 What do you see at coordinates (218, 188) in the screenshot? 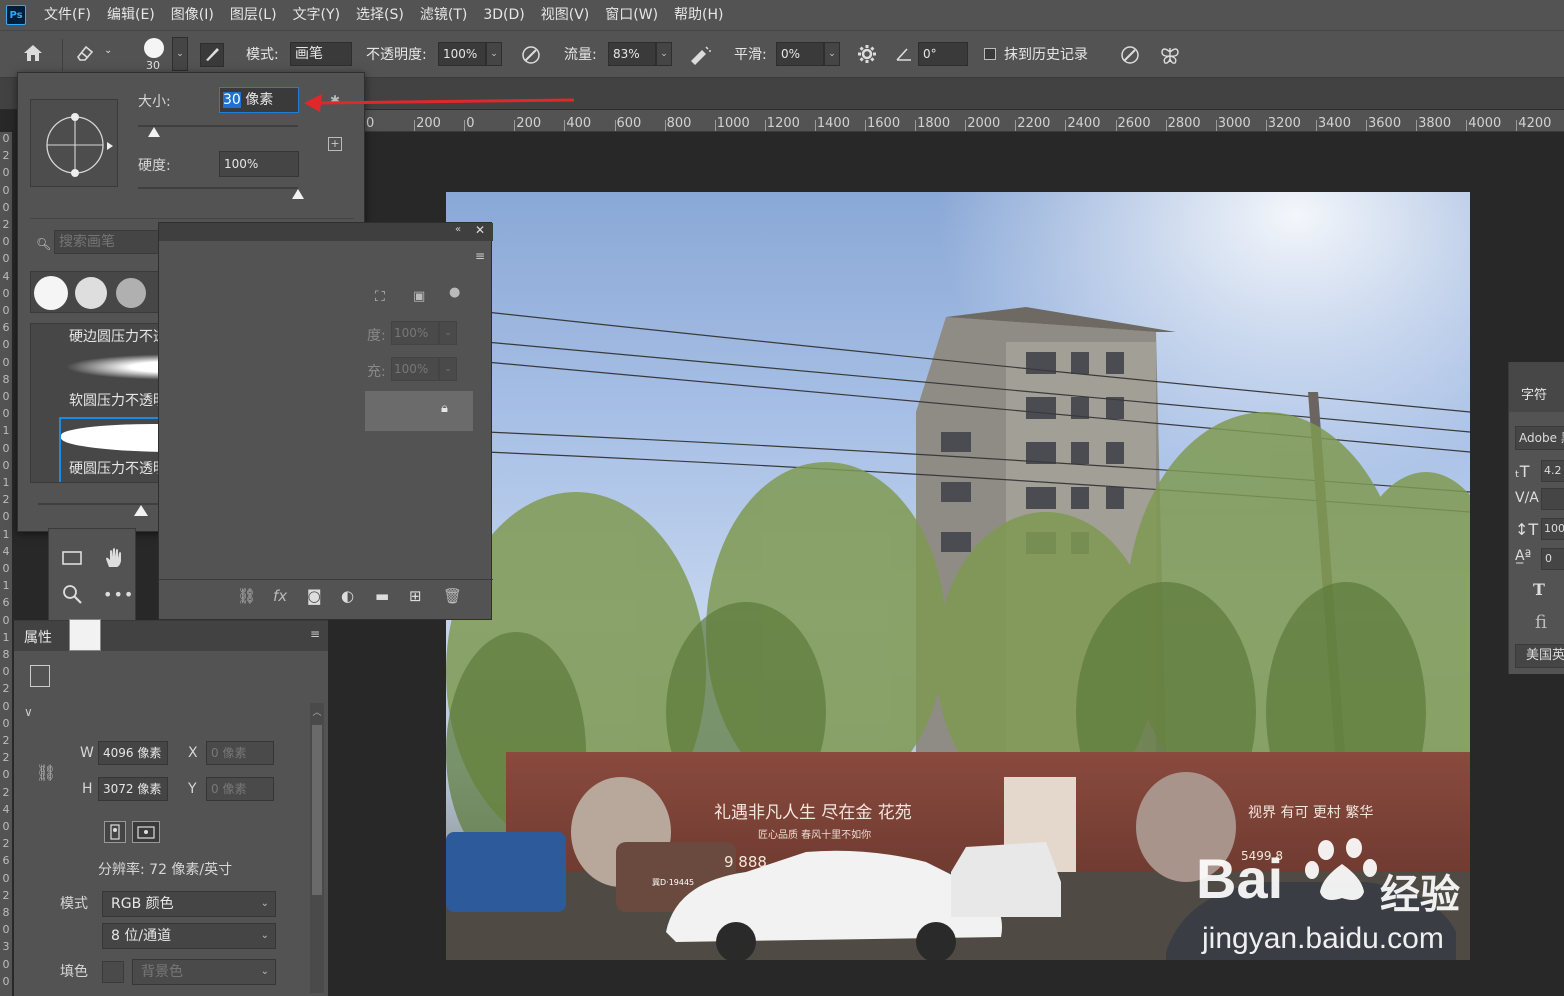
I see `hardness-slider-track` at bounding box center [218, 188].